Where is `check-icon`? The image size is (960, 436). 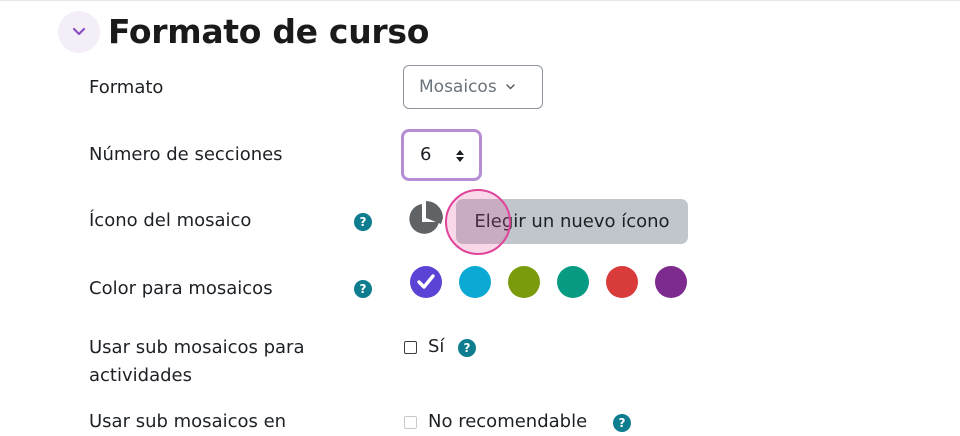
check-icon is located at coordinates (426, 281).